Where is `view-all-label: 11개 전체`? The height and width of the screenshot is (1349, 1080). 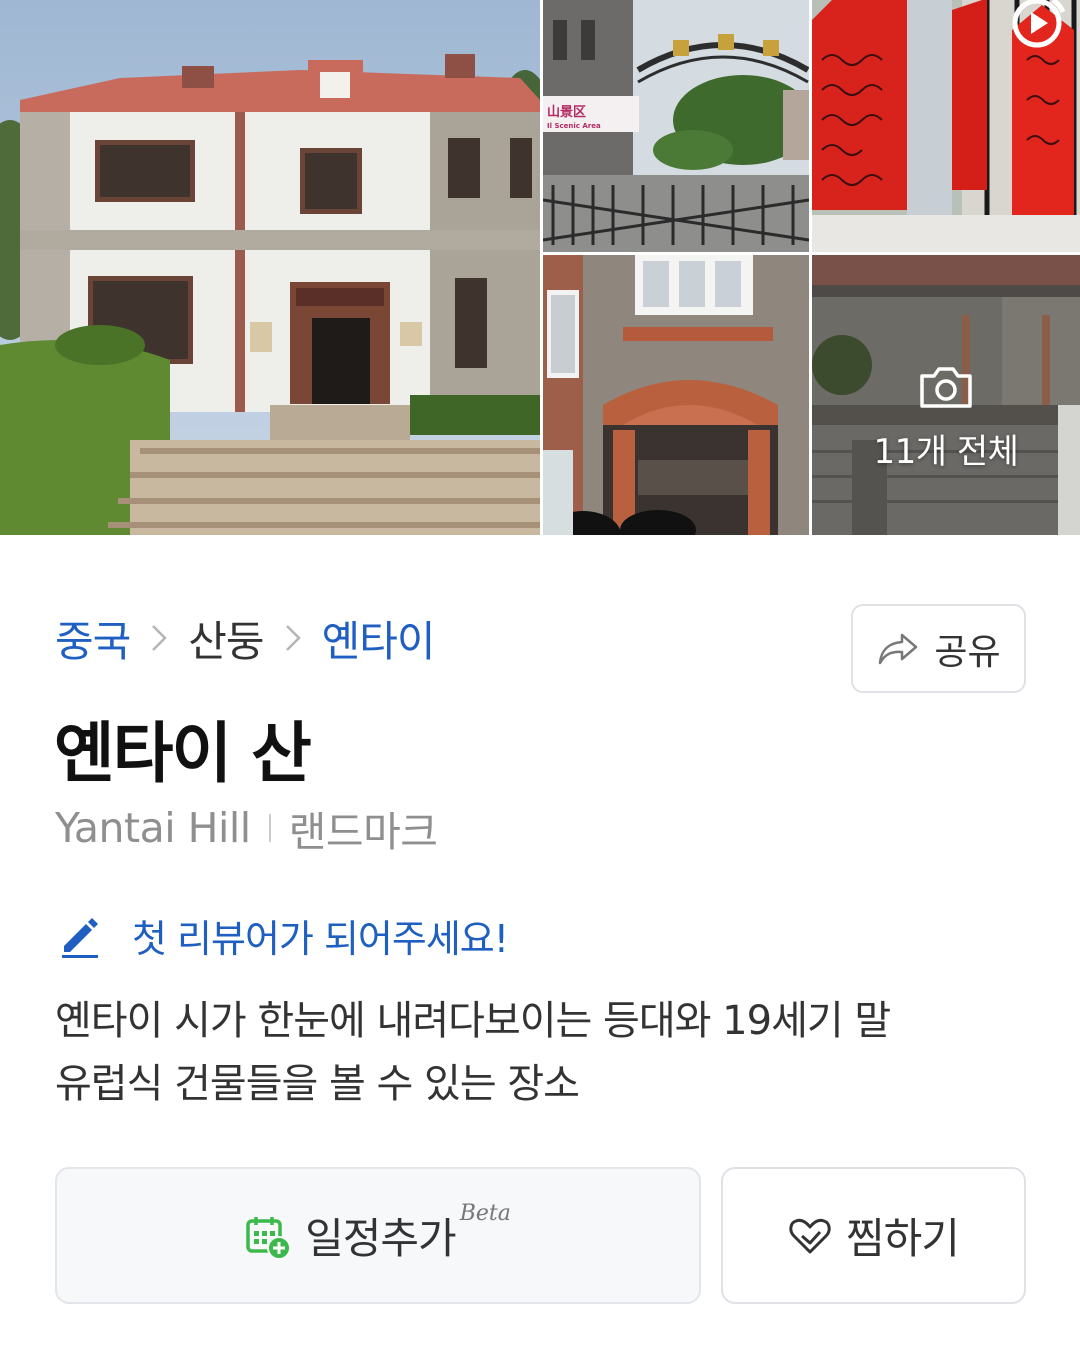 view-all-label: 11개 전체 is located at coordinates (946, 451).